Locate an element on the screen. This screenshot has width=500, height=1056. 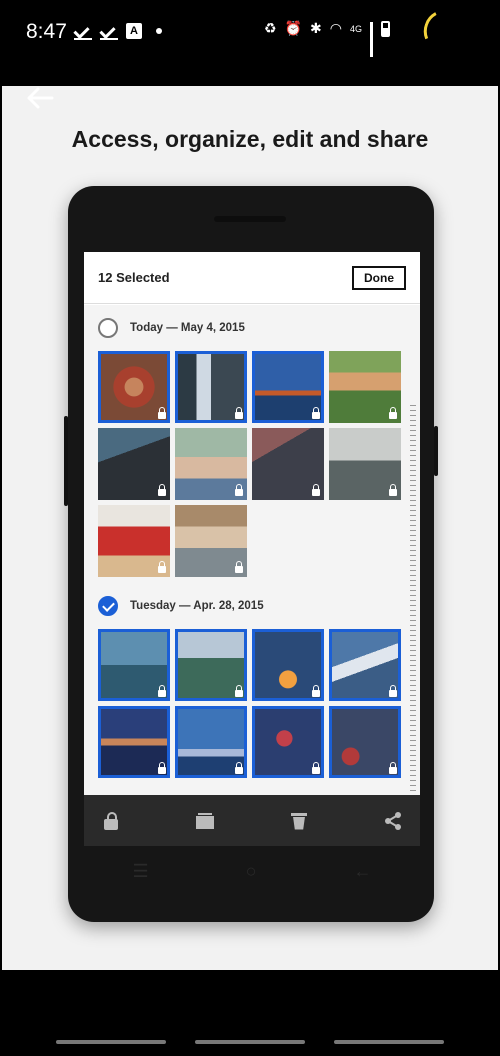
recents-gesture is located at coordinates (111, 1042).